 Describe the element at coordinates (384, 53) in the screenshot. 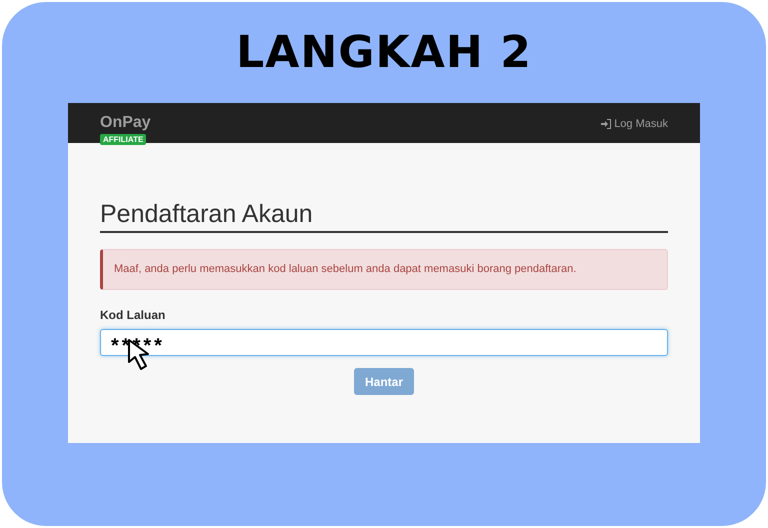

I see `slide-heading: LANGKAH 2` at that location.